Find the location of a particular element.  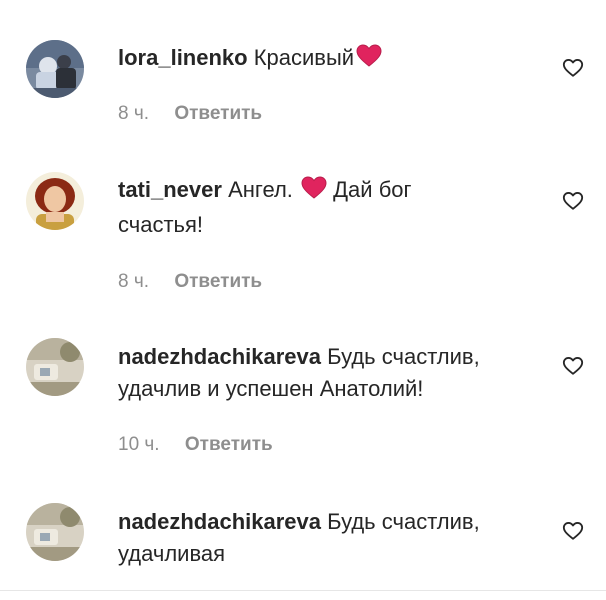

comment-username: tati_never is located at coordinates (170, 189).